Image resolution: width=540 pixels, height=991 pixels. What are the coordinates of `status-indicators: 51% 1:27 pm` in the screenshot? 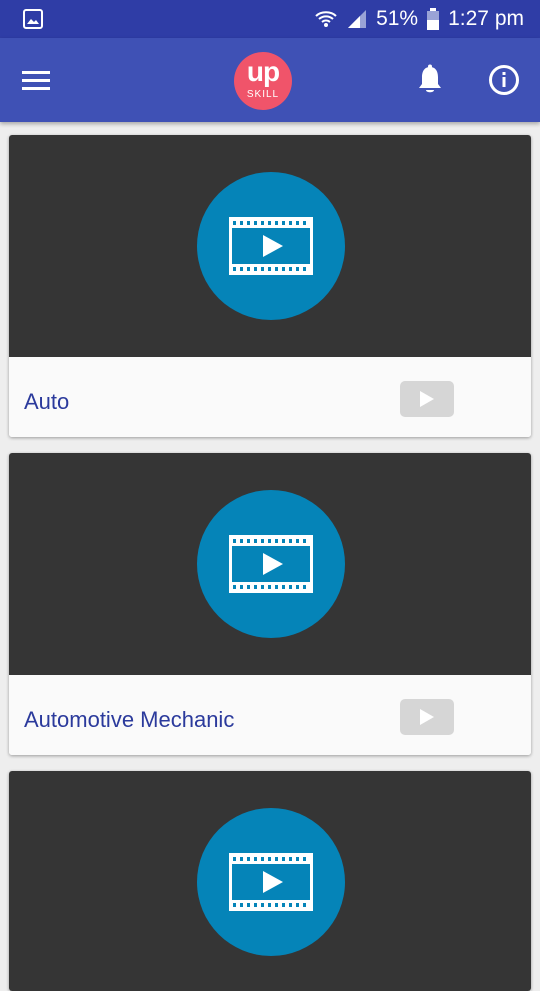 It's located at (419, 19).